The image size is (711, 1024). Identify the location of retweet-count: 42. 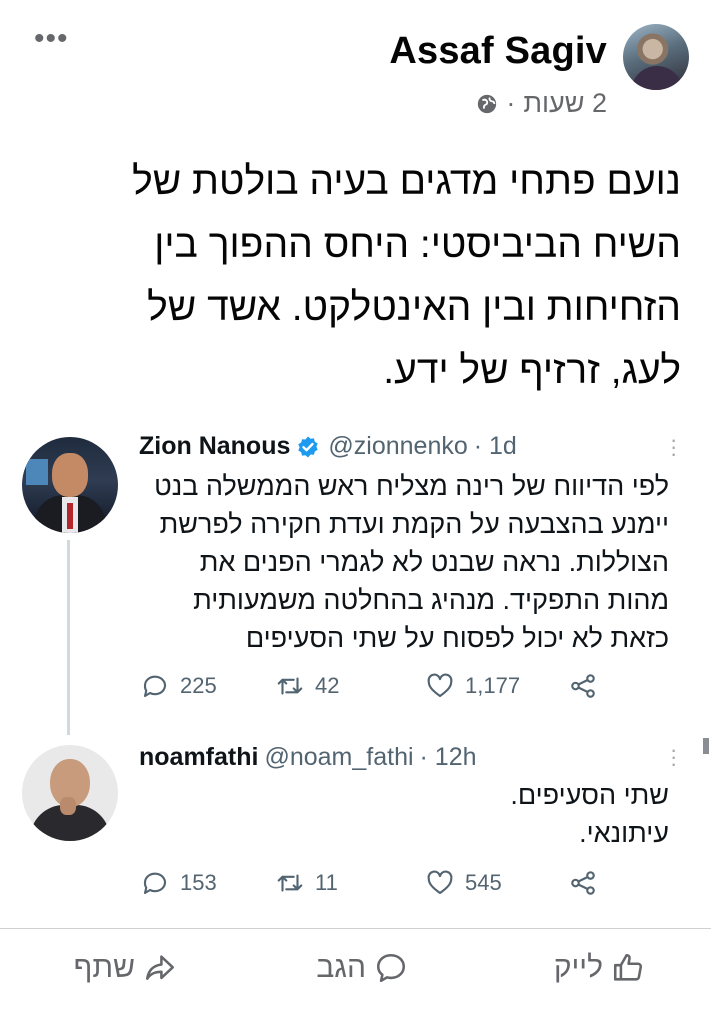
(327, 685).